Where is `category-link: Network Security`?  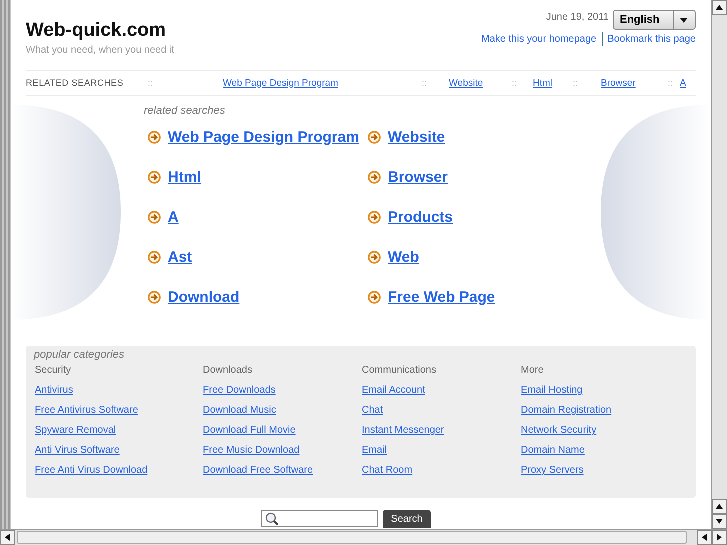
category-link: Network Security is located at coordinates (559, 435).